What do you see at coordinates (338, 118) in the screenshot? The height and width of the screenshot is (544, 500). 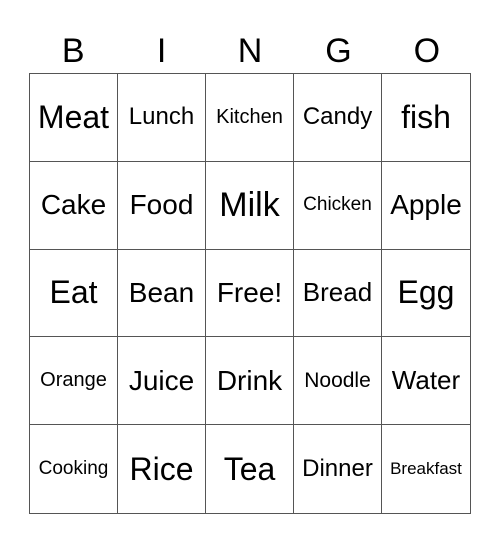 I see `bingo-cell: Candy` at bounding box center [338, 118].